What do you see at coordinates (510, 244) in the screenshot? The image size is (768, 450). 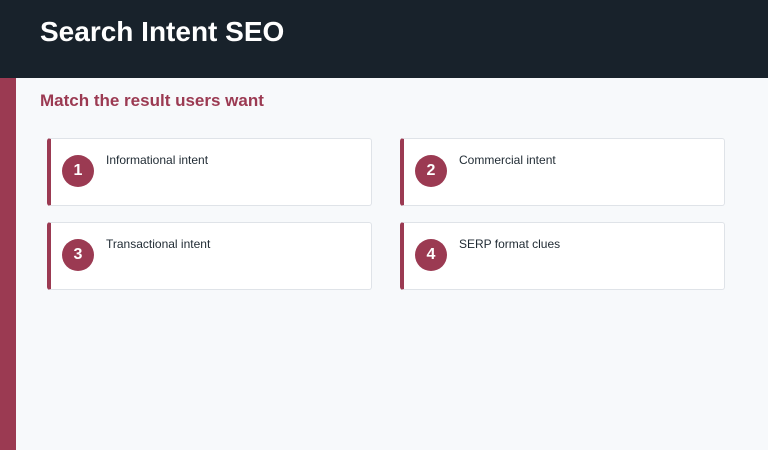 I see `card-label: SERP format clues` at bounding box center [510, 244].